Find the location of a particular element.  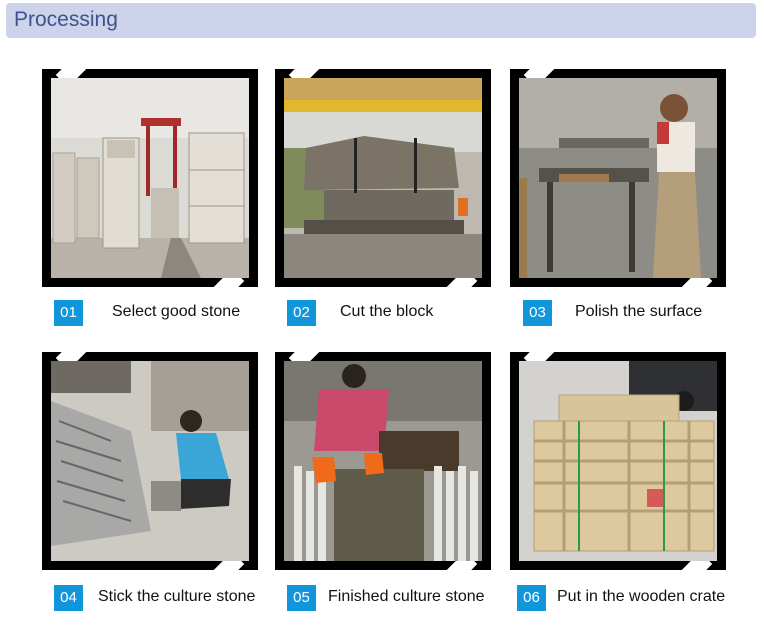

step-number-badge: 06 is located at coordinates (531, 598).